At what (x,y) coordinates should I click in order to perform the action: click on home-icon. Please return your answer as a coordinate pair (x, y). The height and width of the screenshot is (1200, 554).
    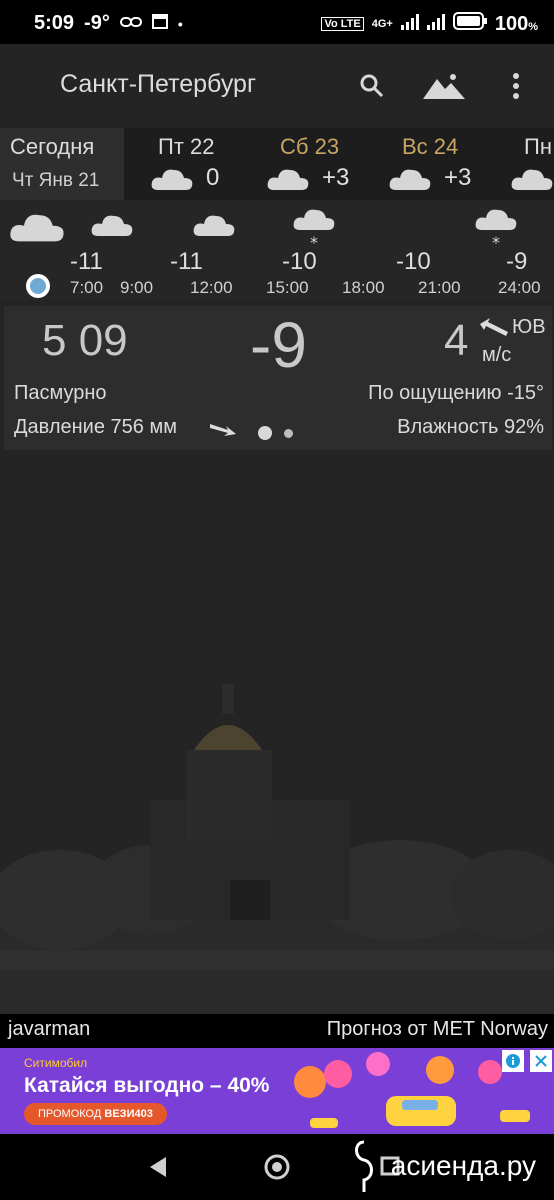
    Looking at the image, I should click on (277, 1169).